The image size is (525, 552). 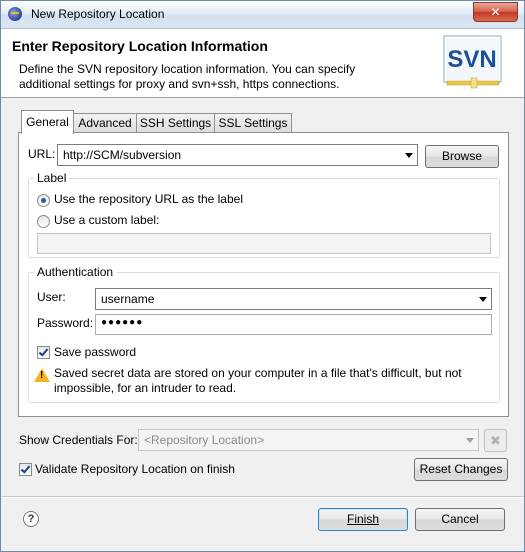 What do you see at coordinates (495, 440) in the screenshot?
I see `delete-credentials-icon: ✖` at bounding box center [495, 440].